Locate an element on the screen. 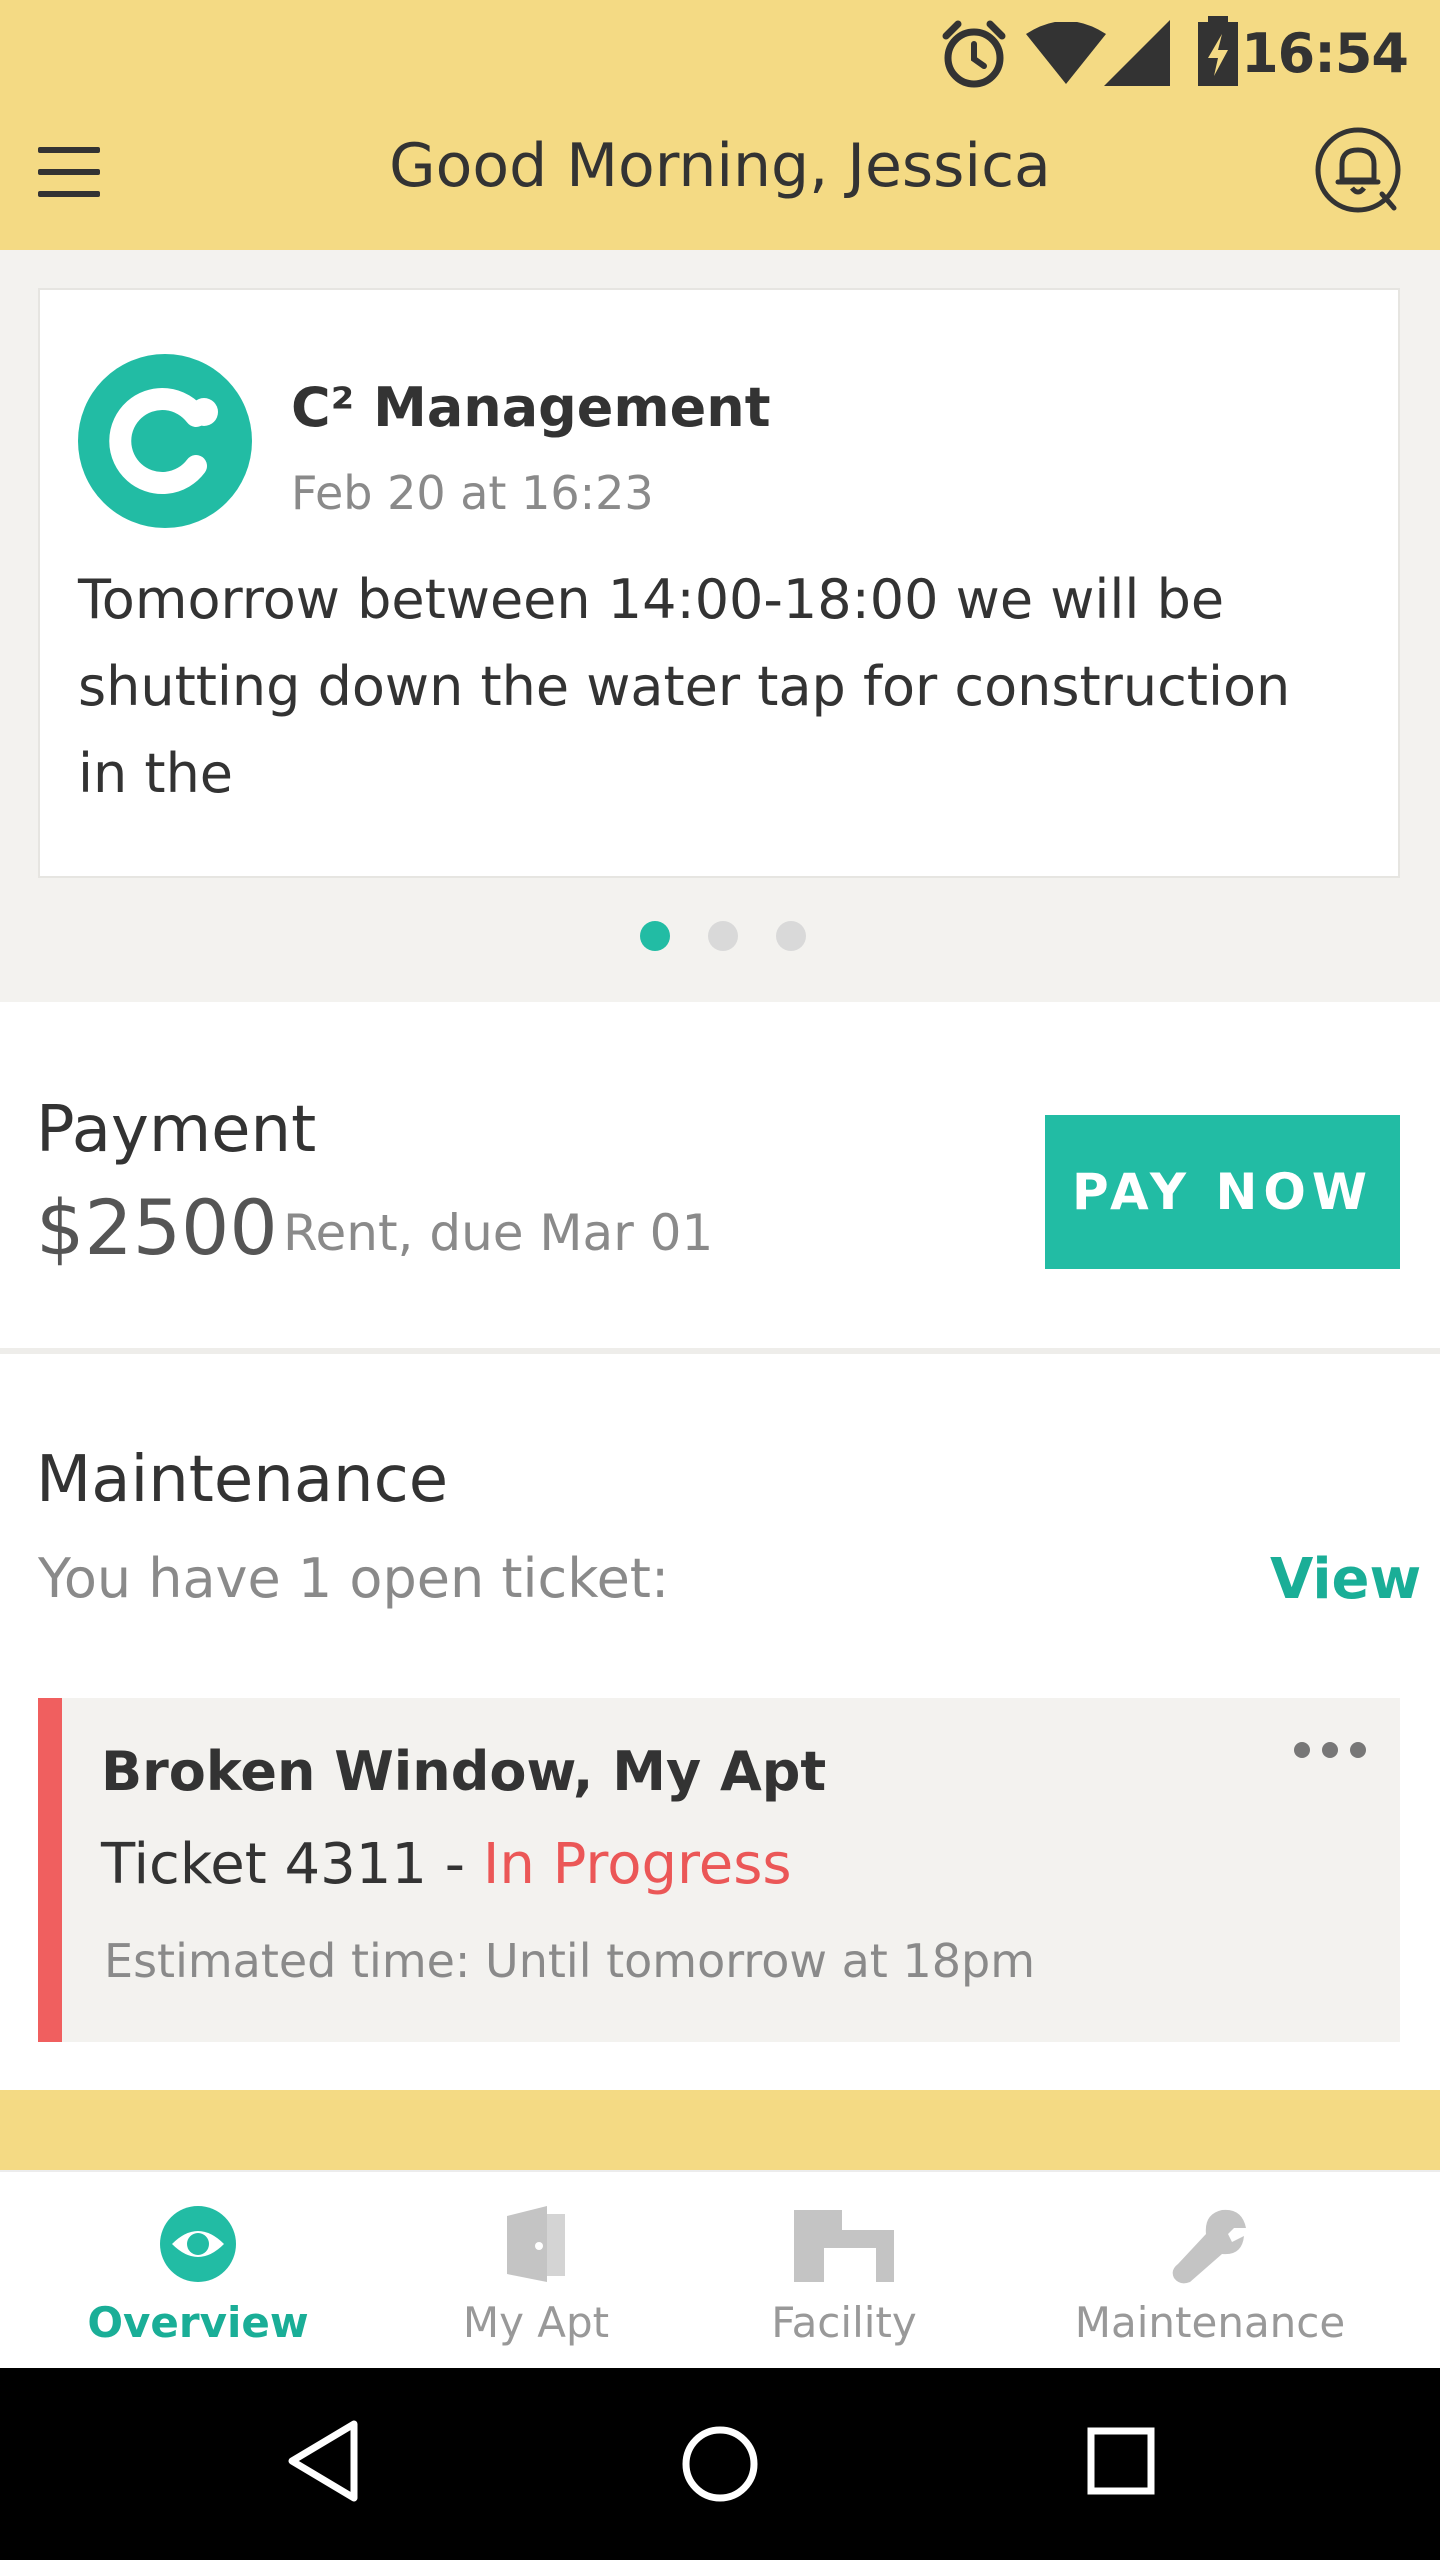 This screenshot has height=2560, width=1440. sender-name: C² Management is located at coordinates (531, 407).